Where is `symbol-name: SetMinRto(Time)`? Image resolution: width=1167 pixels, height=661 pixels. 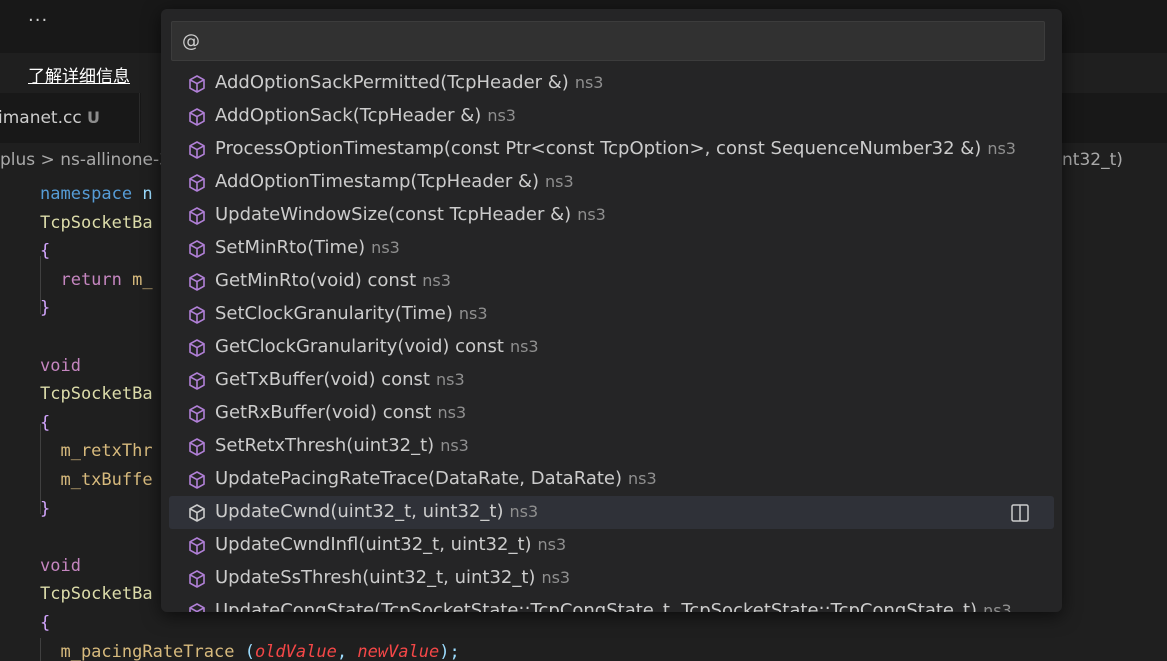
symbol-name: SetMinRto(Time) is located at coordinates (290, 247).